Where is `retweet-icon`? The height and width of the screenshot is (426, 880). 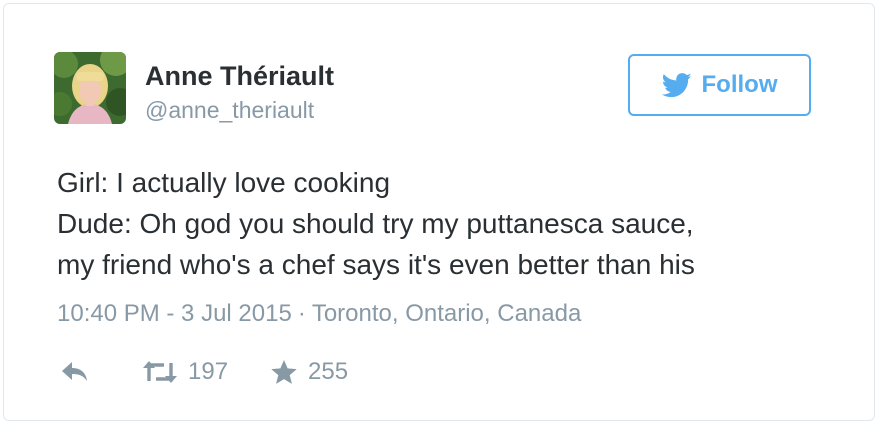
retweet-icon is located at coordinates (160, 372).